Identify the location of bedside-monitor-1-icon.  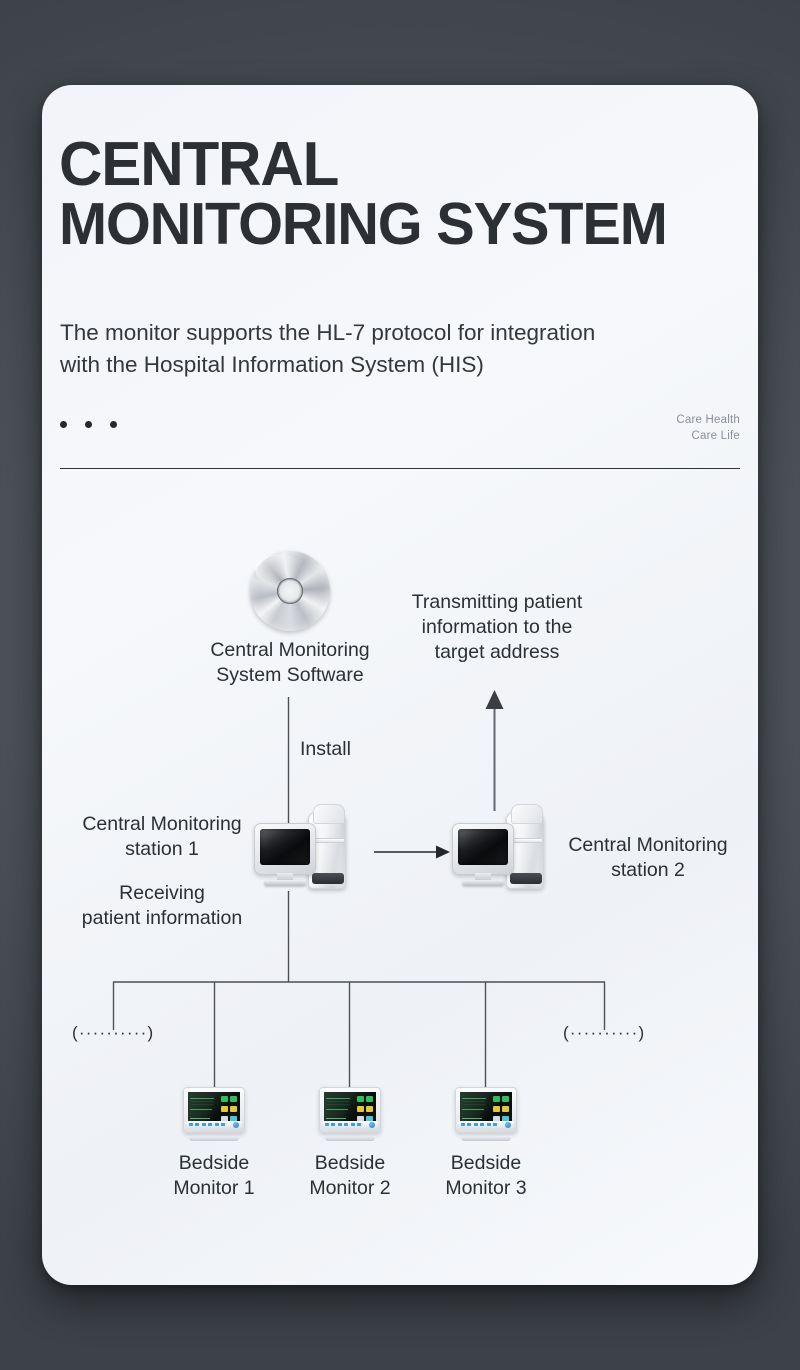
(214, 1114).